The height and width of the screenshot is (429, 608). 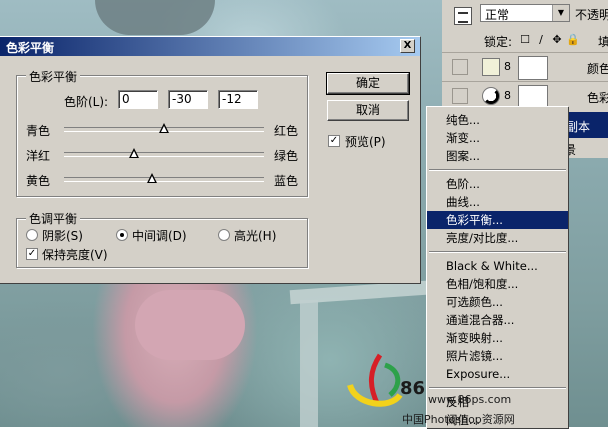 I want to click on close-button: X, so click(x=407, y=46).